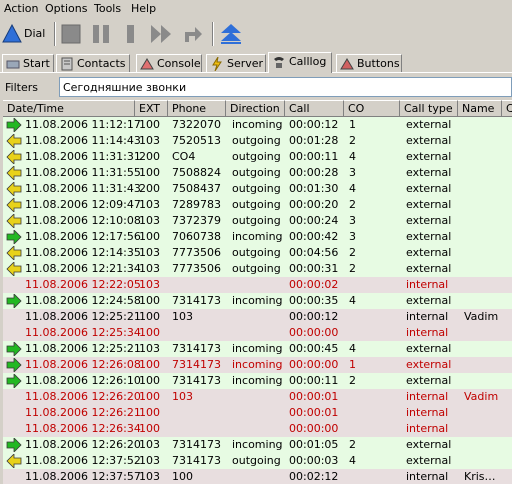 The image size is (512, 484). I want to click on column-header-name: Name, so click(480, 108).